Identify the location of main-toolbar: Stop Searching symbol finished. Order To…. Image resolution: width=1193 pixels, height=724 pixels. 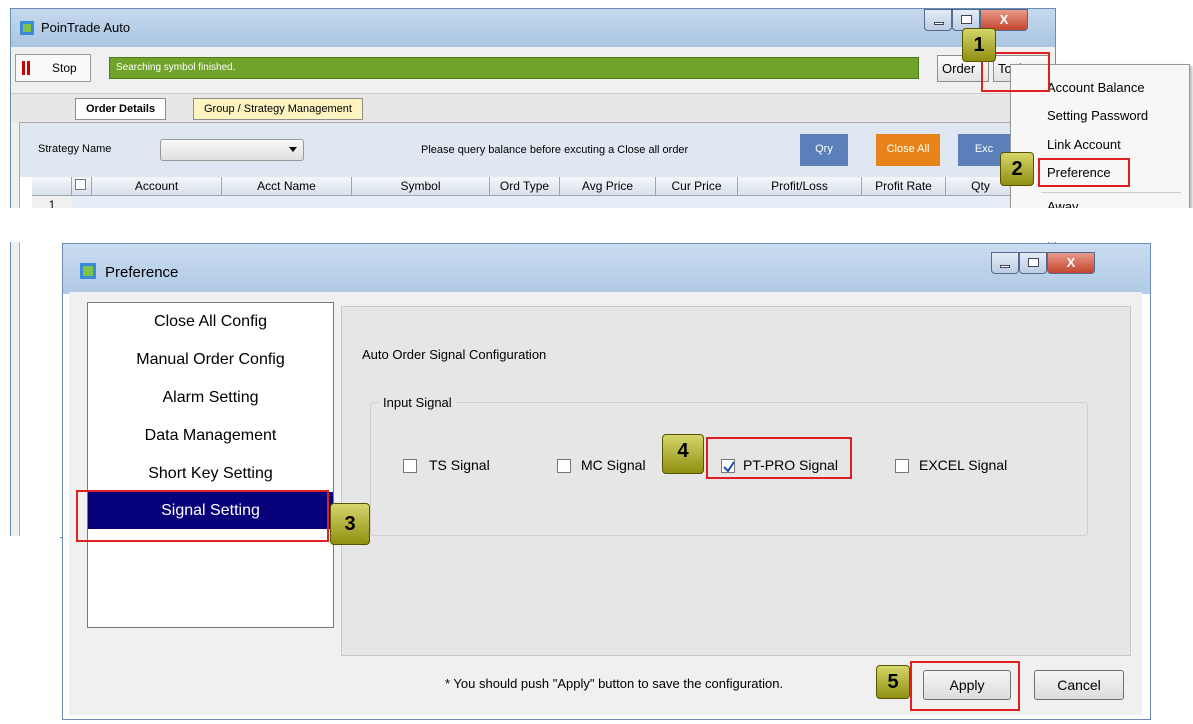
(533, 70).